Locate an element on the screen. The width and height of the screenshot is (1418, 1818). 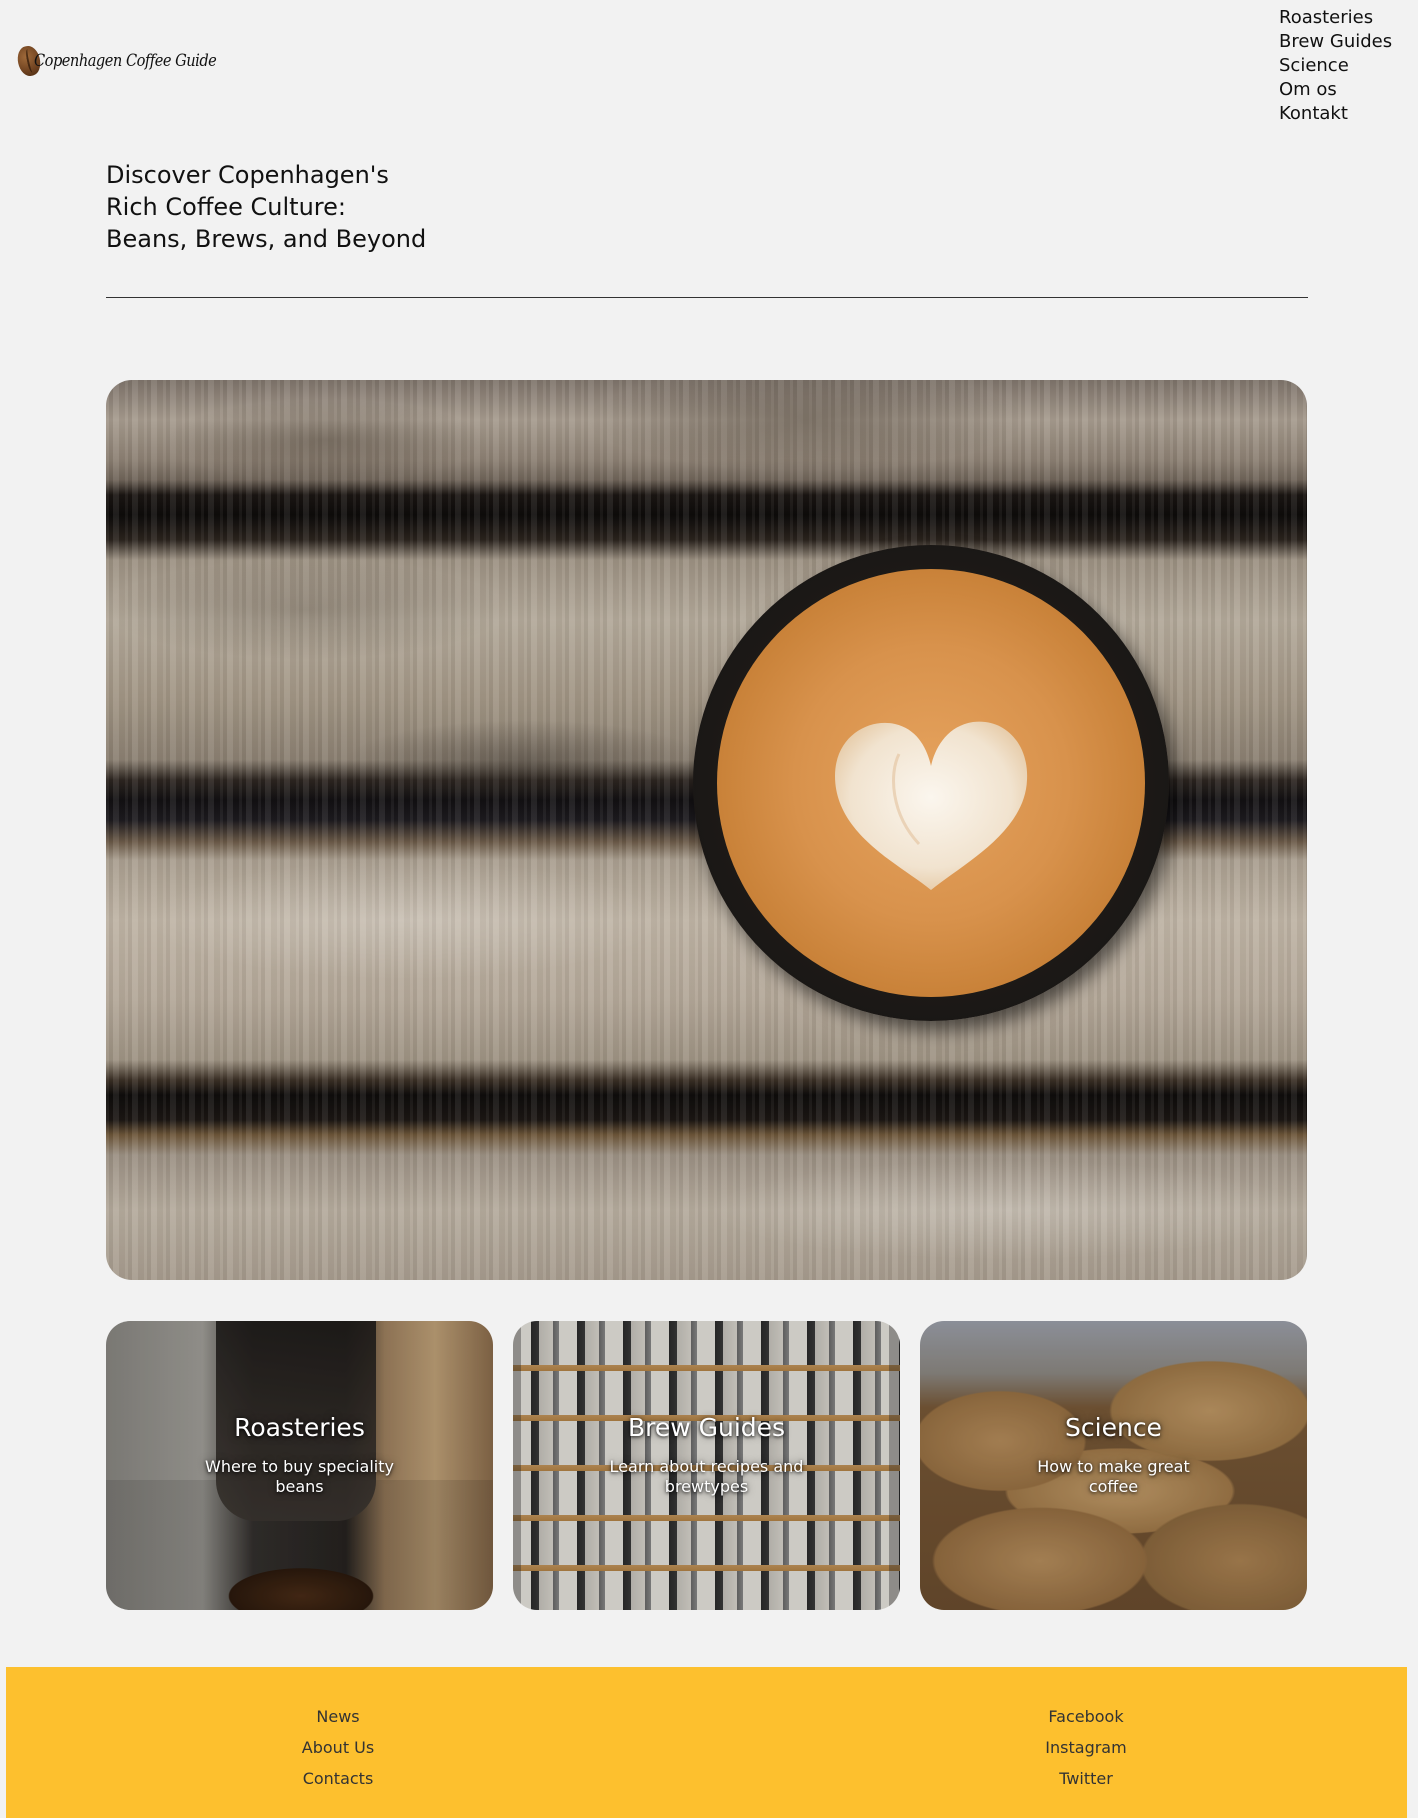
card-text: Roasteries Where to buy speciality beans is located at coordinates (299, 1454).